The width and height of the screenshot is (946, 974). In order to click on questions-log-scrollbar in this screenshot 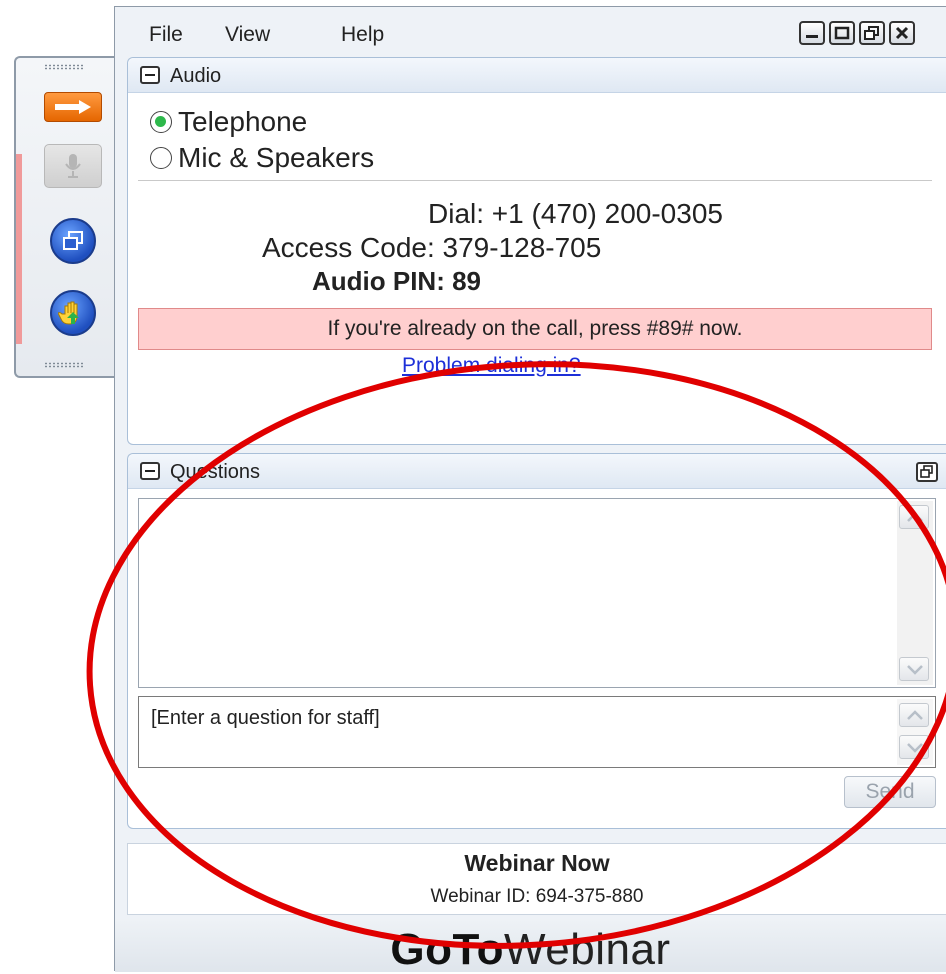, I will do `click(915, 593)`.